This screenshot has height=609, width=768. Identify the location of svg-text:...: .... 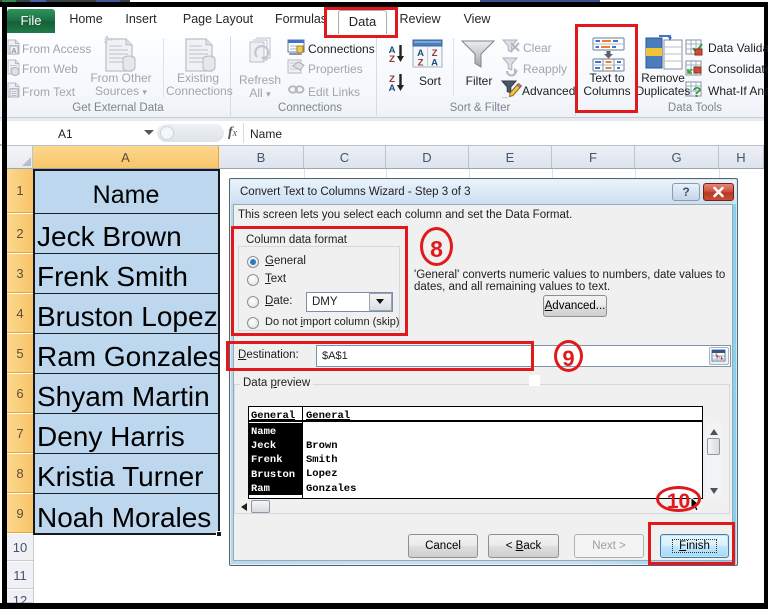
(505, 96).